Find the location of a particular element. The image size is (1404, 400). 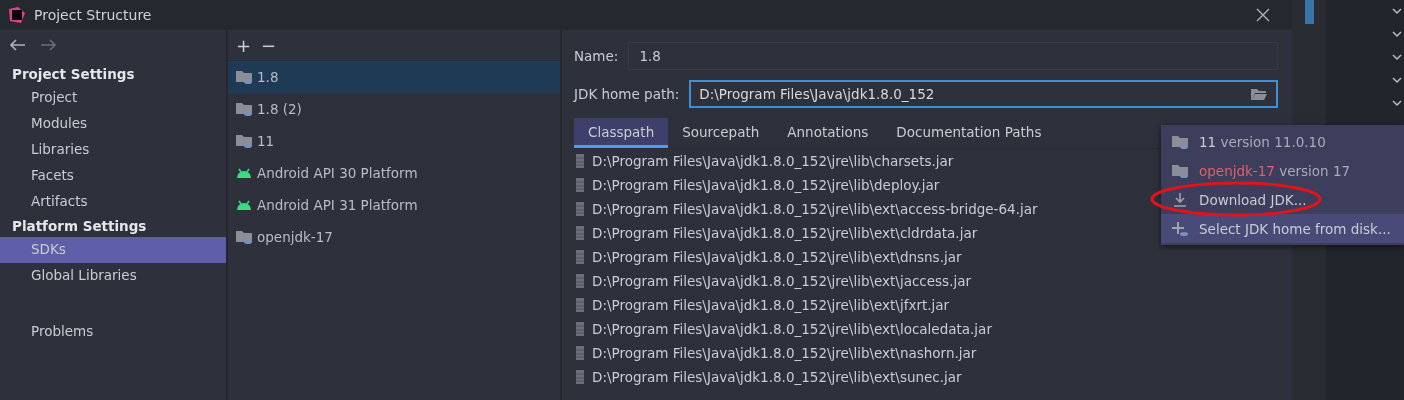

add-button: + is located at coordinates (244, 45).